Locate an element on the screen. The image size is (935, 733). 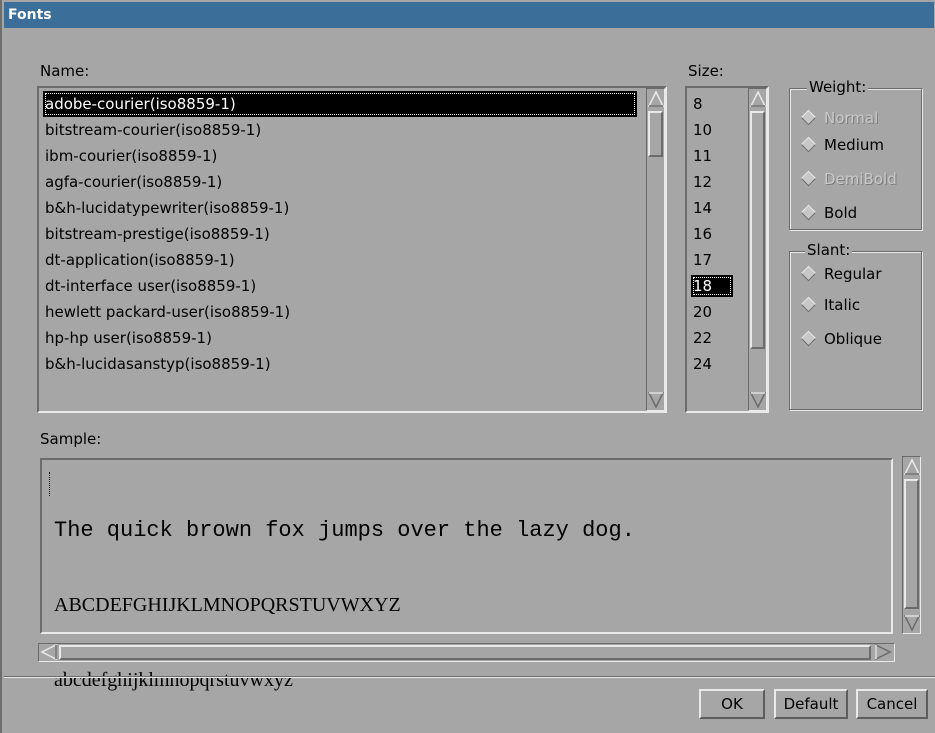
weight-demibold-radio: DemiBold is located at coordinates (847, 179).